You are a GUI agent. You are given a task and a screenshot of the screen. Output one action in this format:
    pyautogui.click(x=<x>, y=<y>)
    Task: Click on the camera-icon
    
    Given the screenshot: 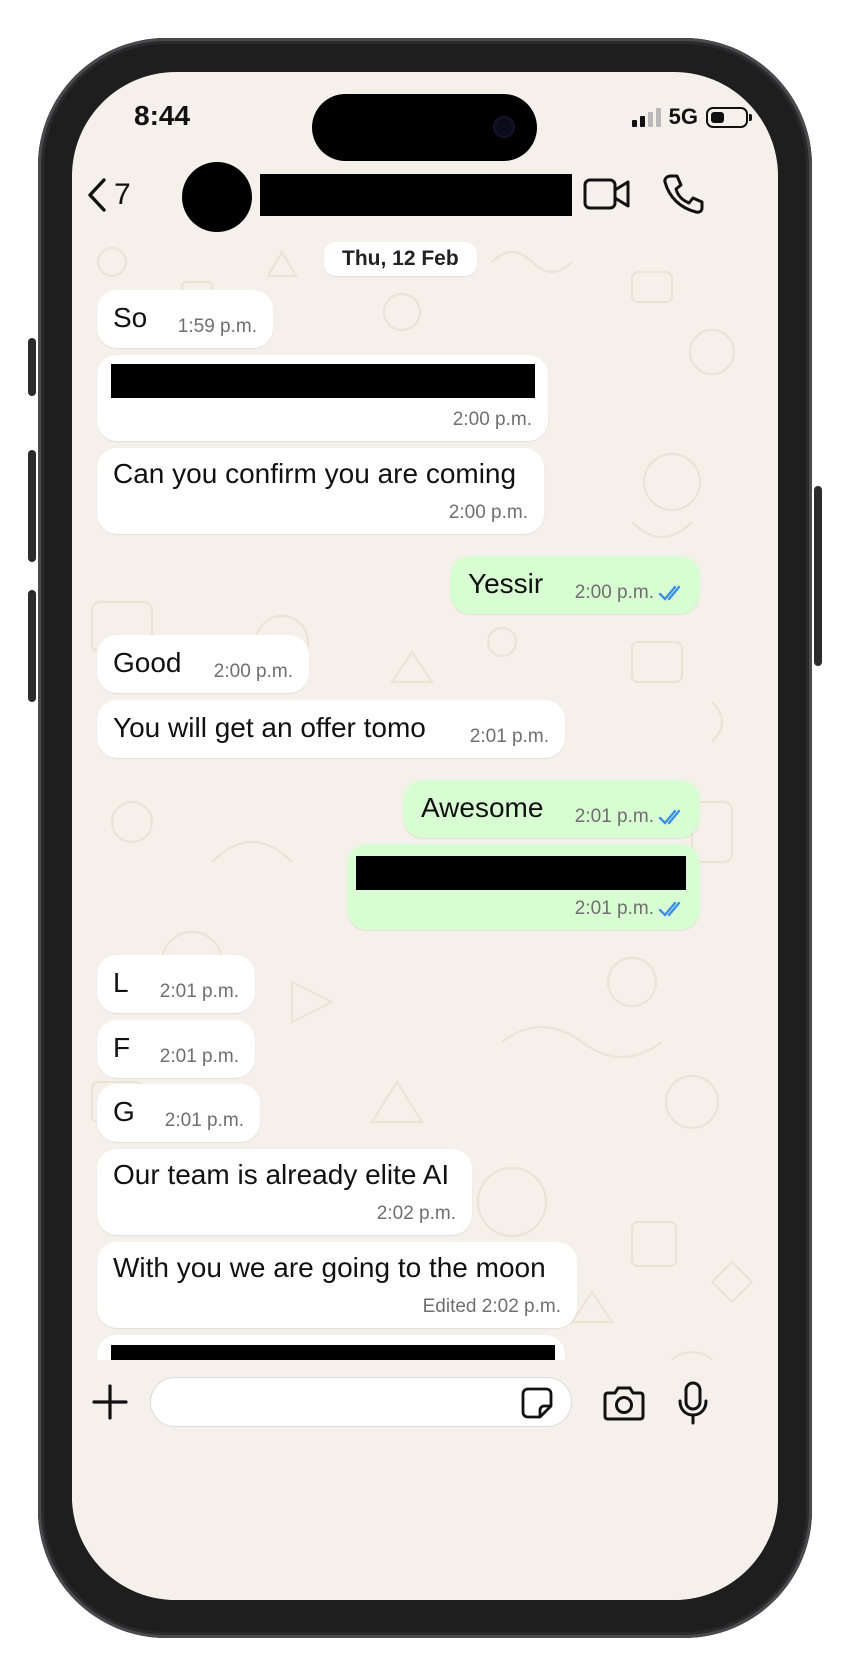 What is the action you would take?
    pyautogui.click(x=624, y=1403)
    